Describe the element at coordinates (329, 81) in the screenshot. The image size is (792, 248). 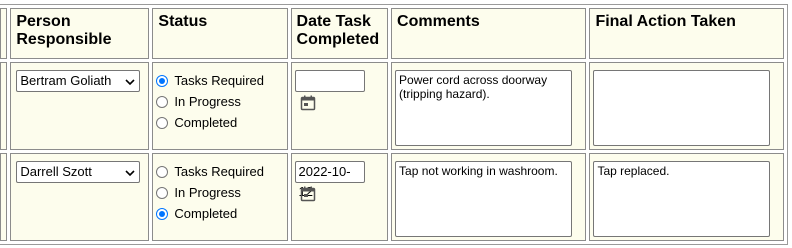
I see `date-input` at that location.